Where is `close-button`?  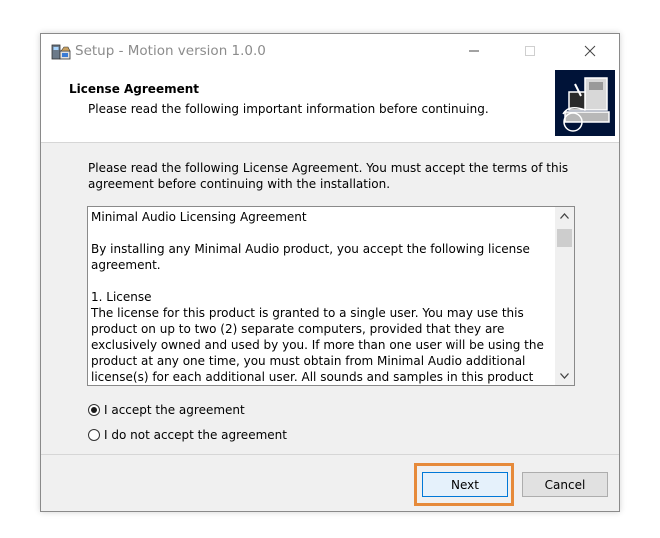
close-button is located at coordinates (590, 51).